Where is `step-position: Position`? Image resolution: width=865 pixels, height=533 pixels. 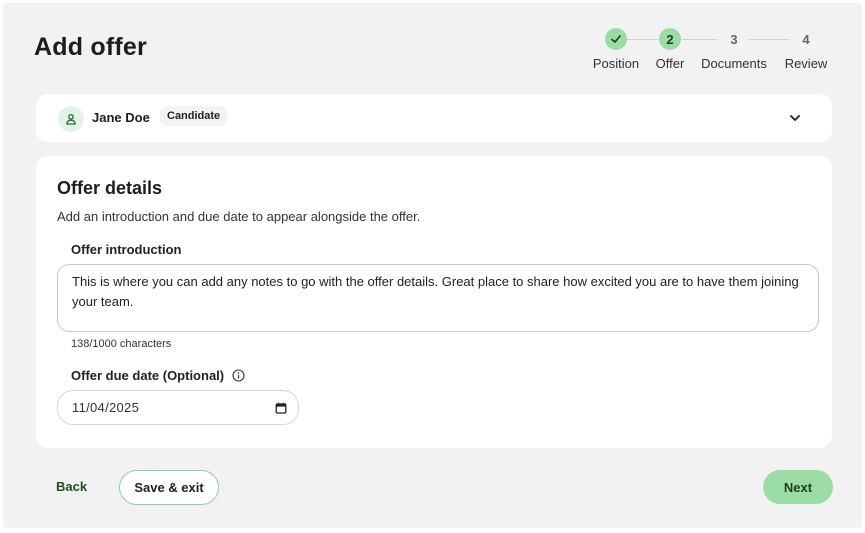
step-position: Position is located at coordinates (616, 49).